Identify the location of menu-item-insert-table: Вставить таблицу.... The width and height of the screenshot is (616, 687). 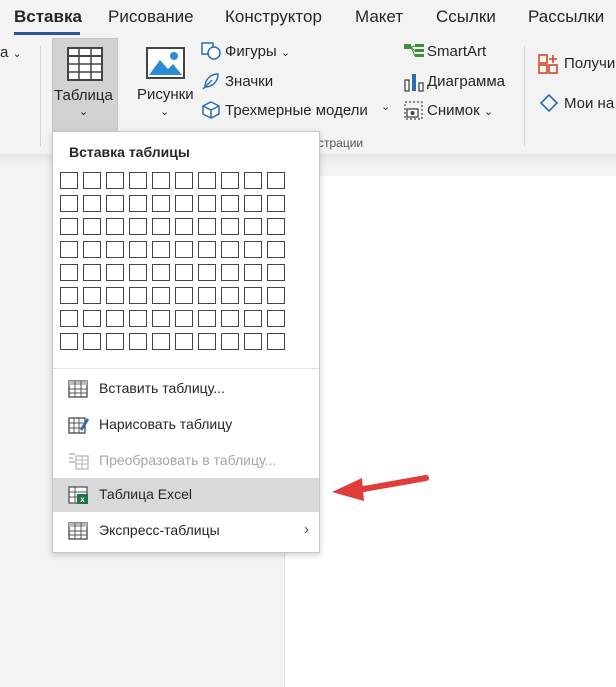
(186, 389).